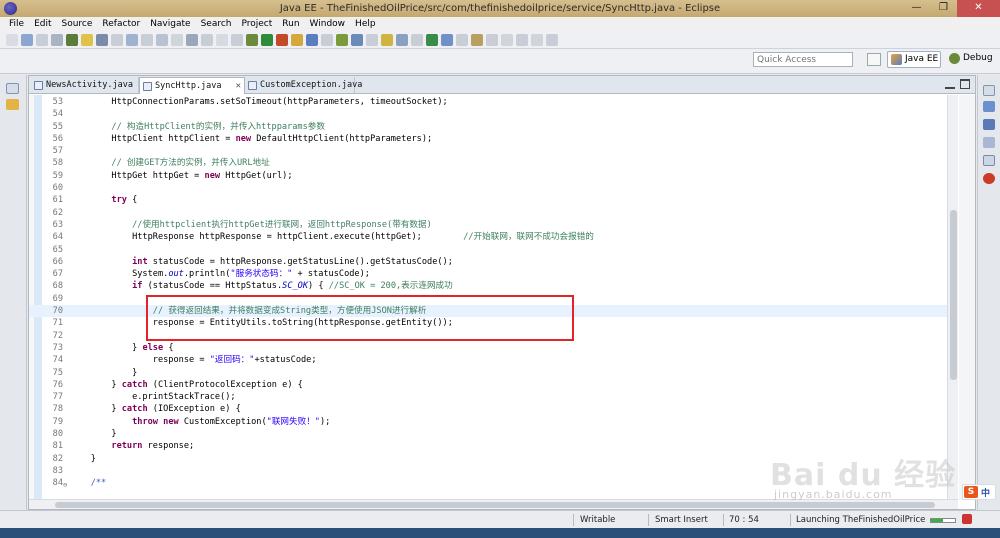 The image size is (1000, 538). I want to click on code-line: 58 // 创建GET方法的实例，并传入URL地址, so click(488, 163).